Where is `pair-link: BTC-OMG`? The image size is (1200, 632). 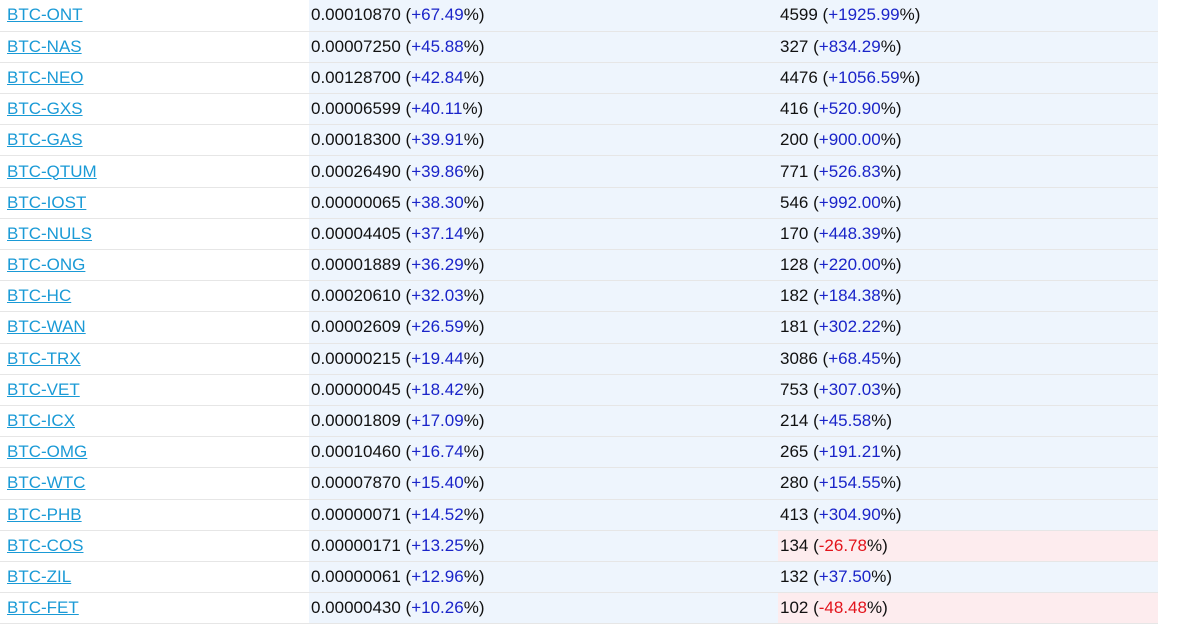
pair-link: BTC-OMG is located at coordinates (47, 451).